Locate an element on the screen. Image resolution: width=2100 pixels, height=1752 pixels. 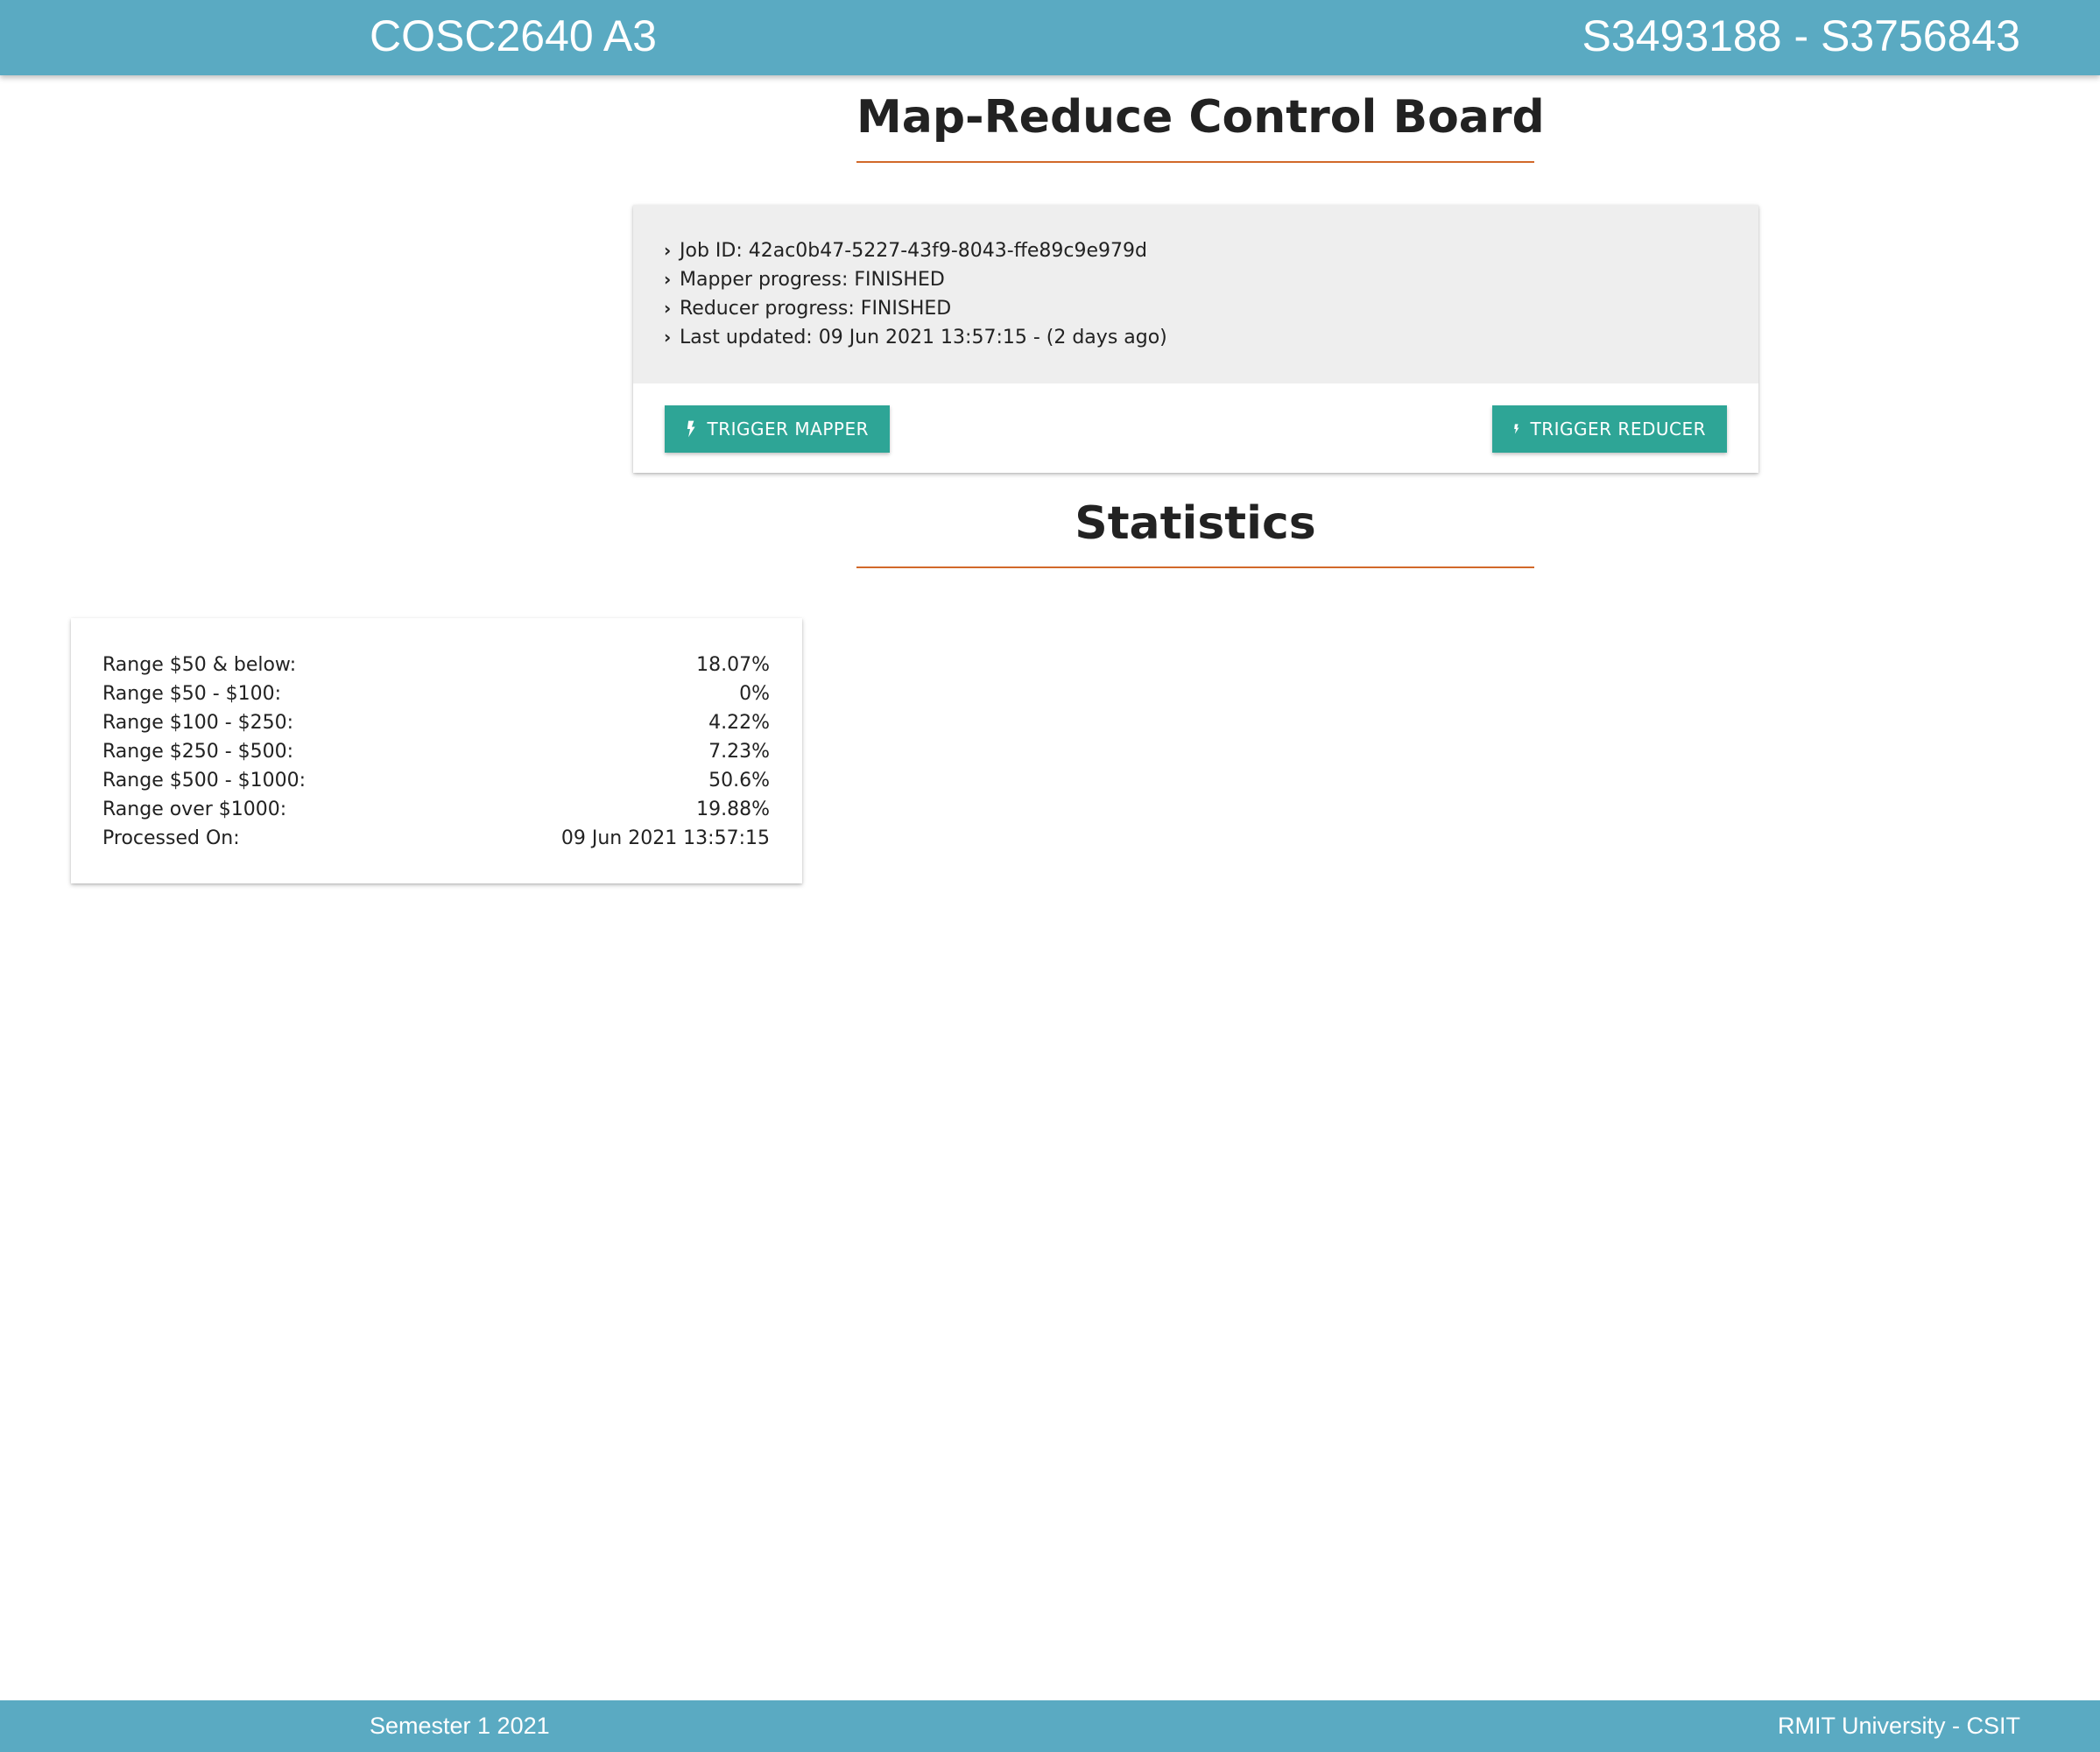
table-row: Range $50 - $100: 0% is located at coordinates (436, 693).